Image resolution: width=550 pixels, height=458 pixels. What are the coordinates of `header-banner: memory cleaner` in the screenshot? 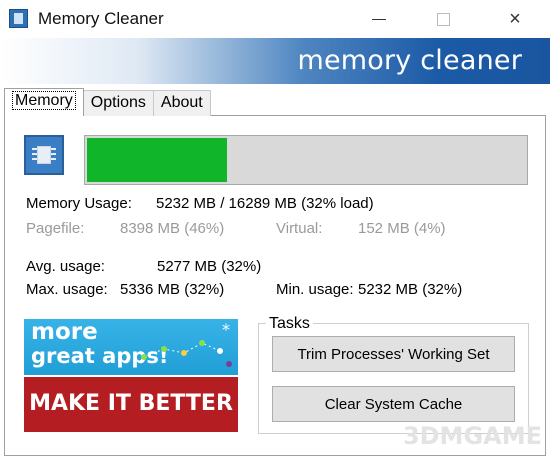 It's located at (275, 61).